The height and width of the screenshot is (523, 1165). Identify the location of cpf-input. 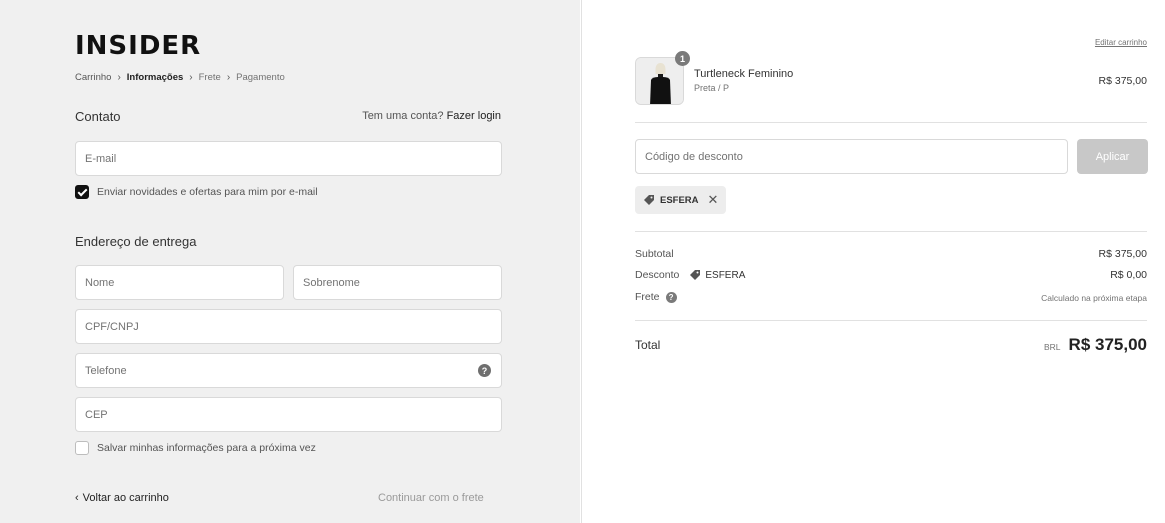
(288, 326).